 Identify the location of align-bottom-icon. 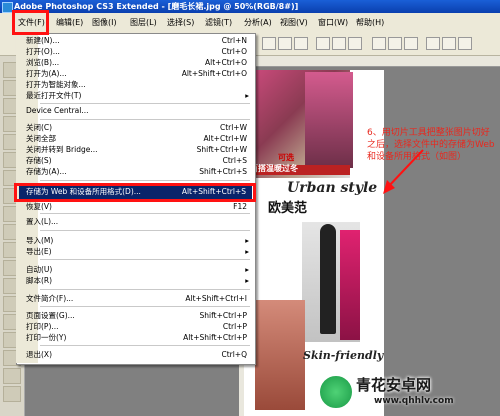
(301, 43).